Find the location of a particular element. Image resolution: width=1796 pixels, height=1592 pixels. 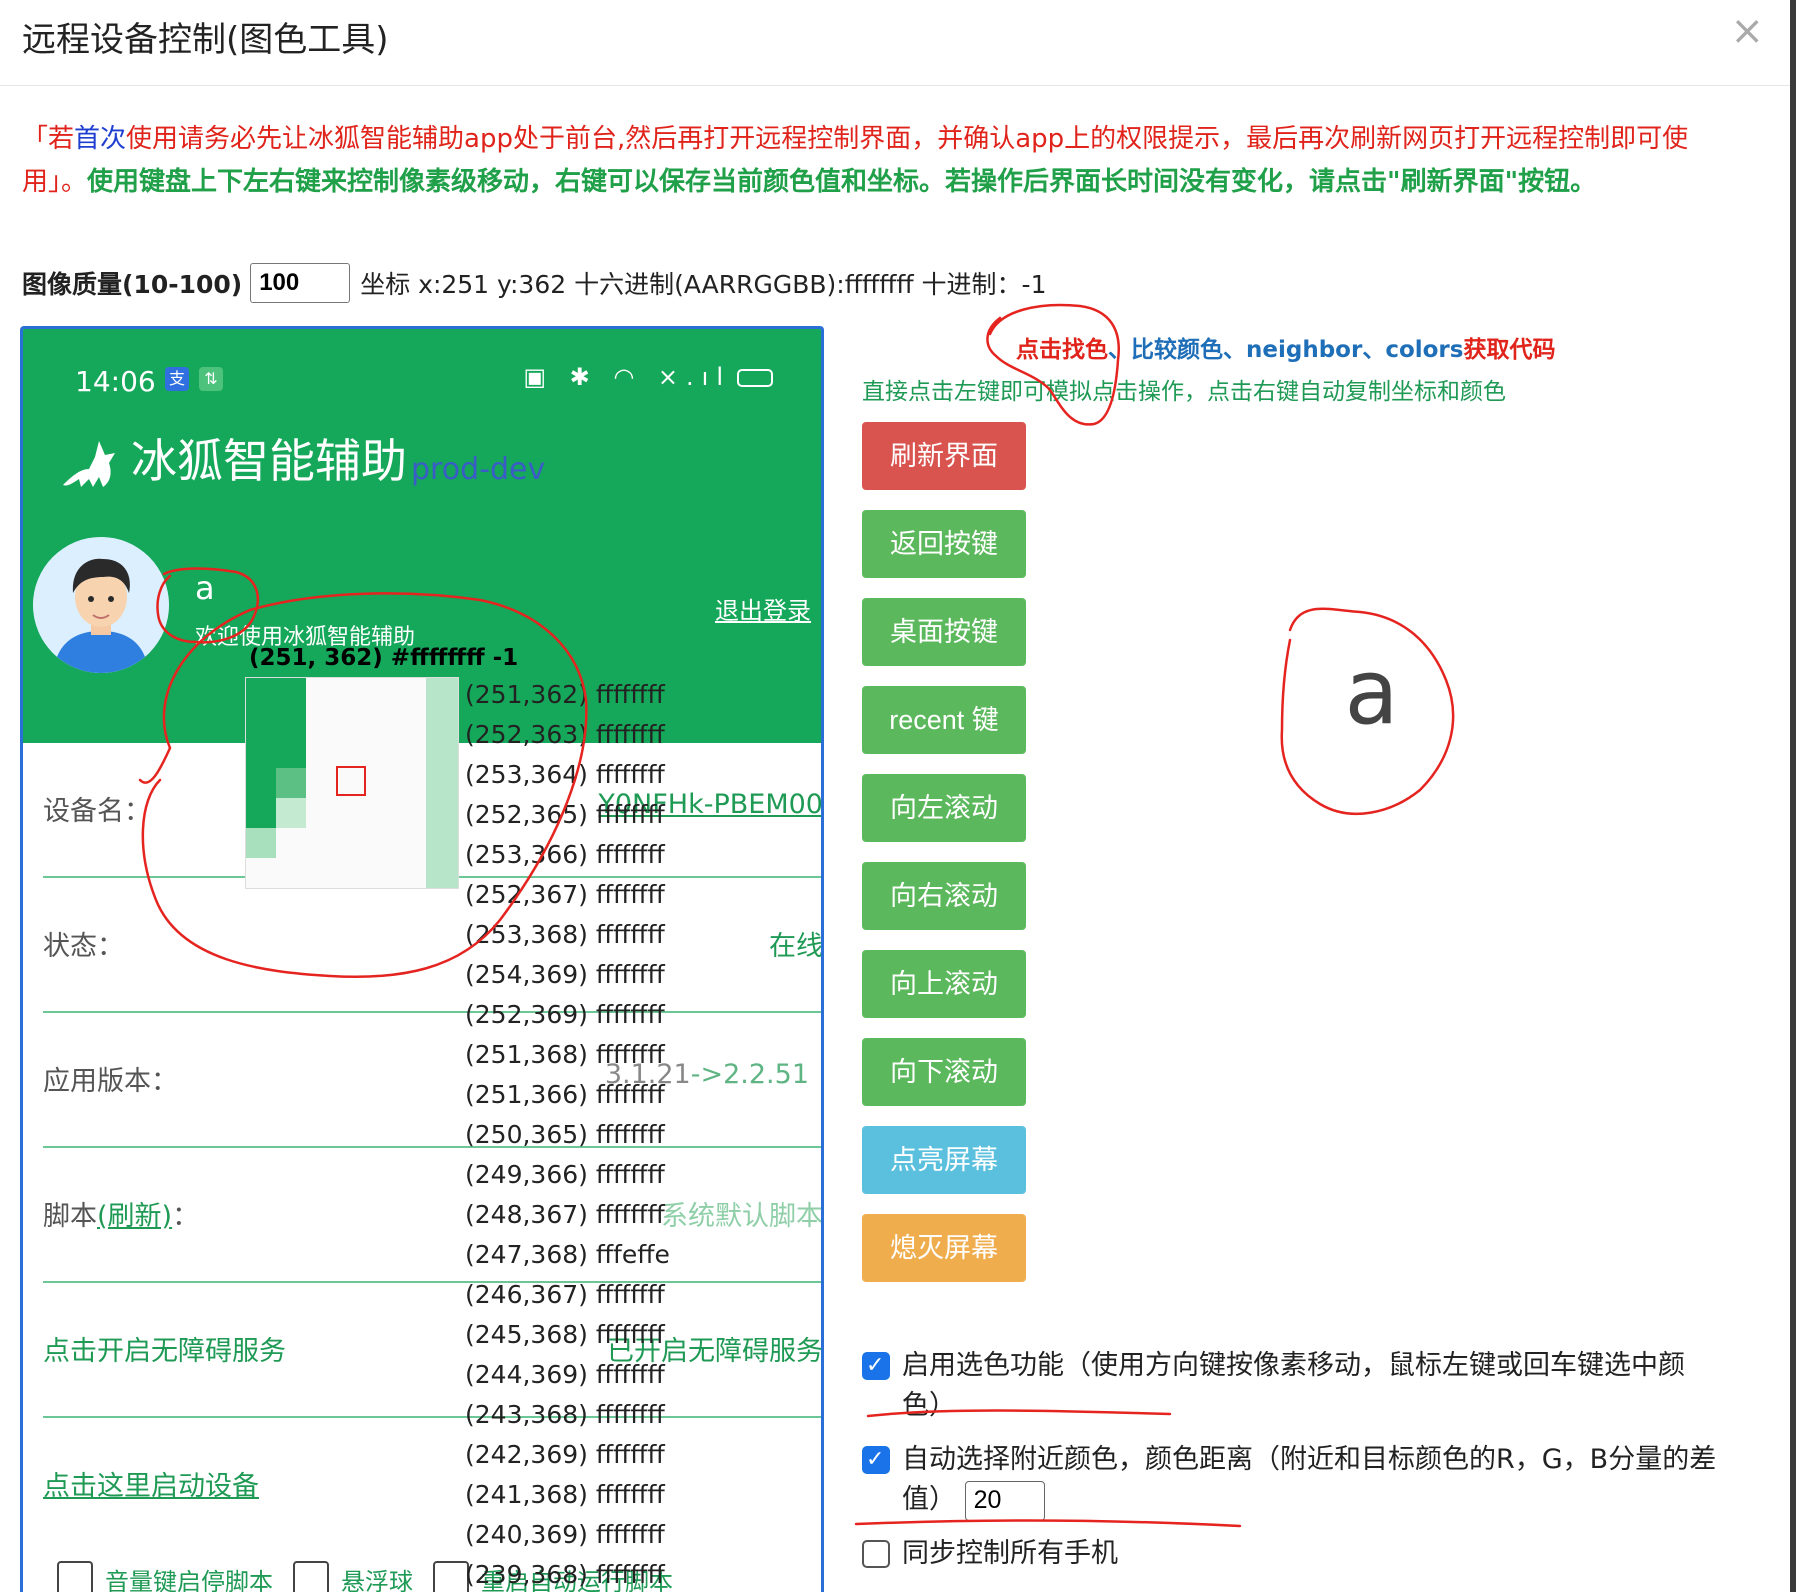

accessibility-row: 点击开启无障碍服务 已开启无障碍服务 is located at coordinates (432, 1350).